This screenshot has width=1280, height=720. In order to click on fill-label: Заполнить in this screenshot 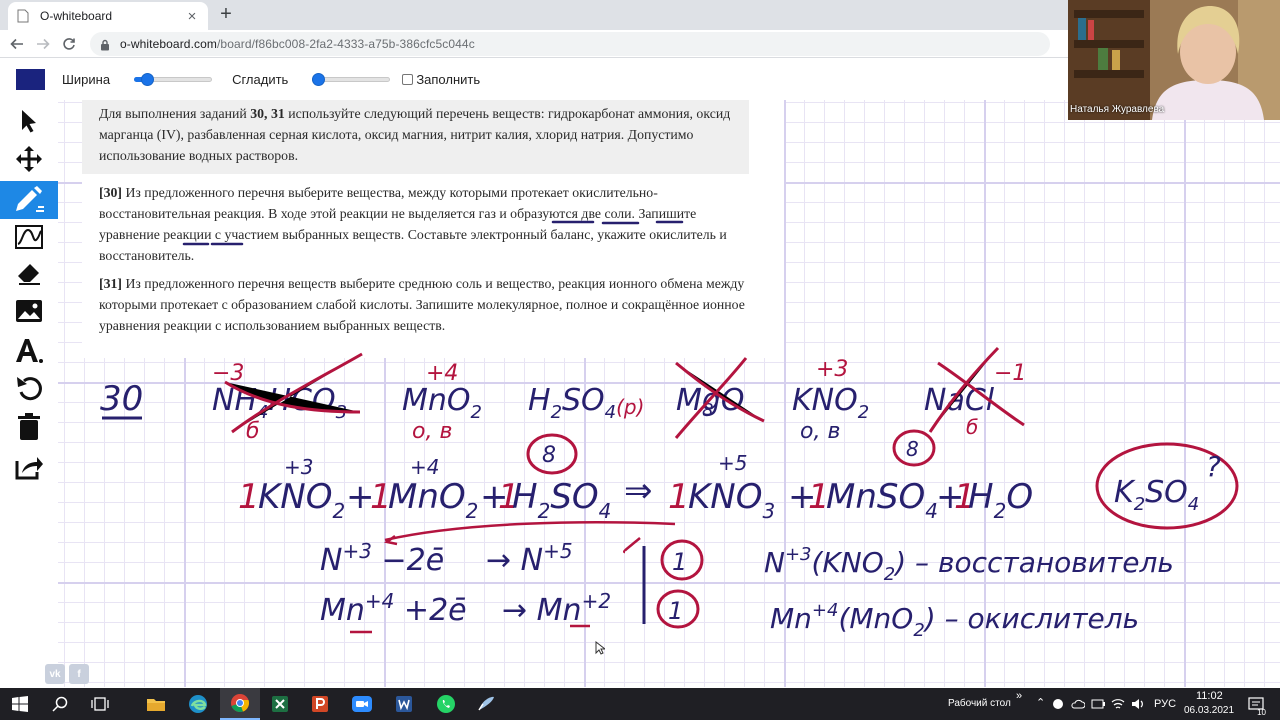, I will do `click(448, 79)`.